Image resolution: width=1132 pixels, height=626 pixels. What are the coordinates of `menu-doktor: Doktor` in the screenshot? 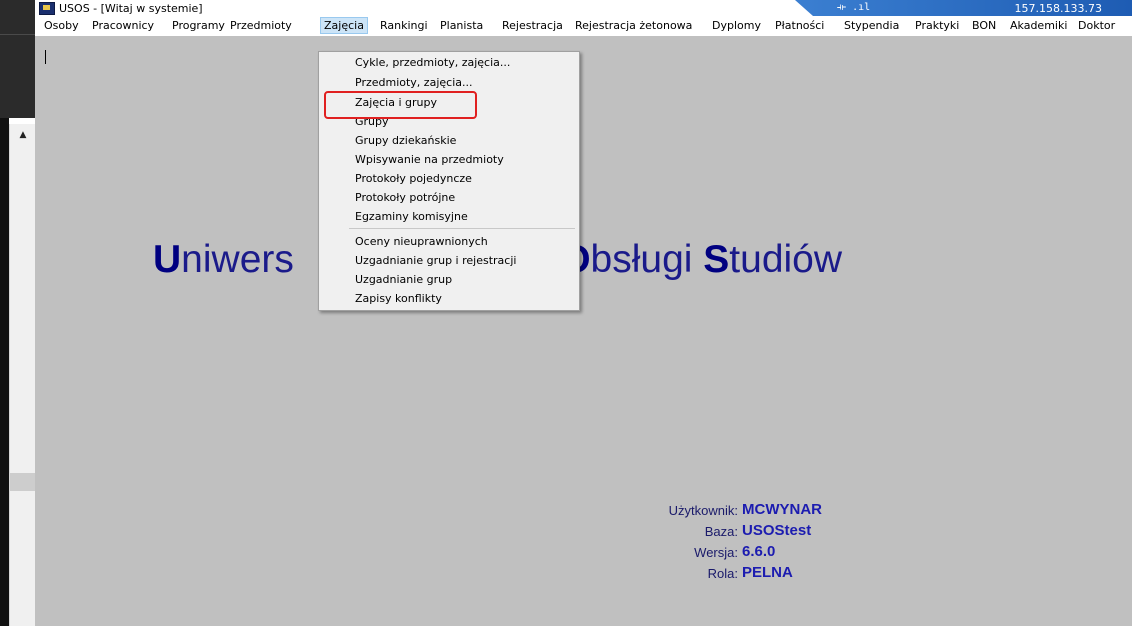 It's located at (1096, 25).